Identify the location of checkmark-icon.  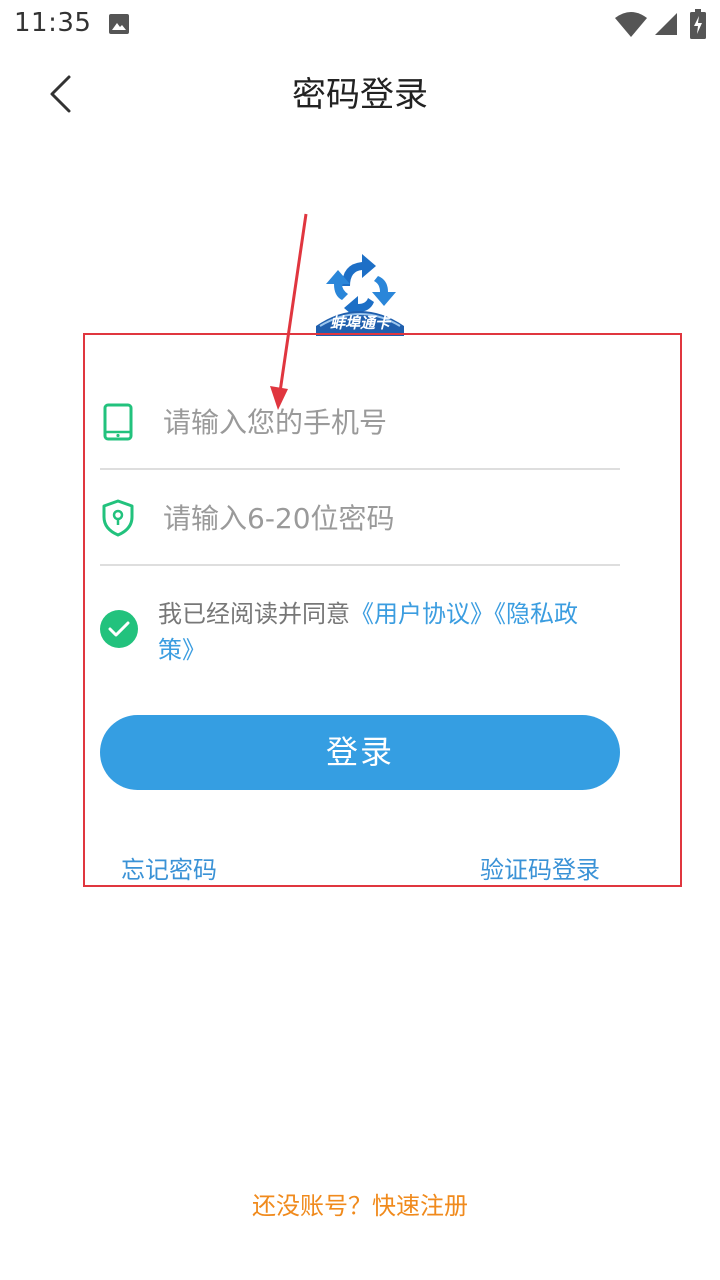
(119, 629).